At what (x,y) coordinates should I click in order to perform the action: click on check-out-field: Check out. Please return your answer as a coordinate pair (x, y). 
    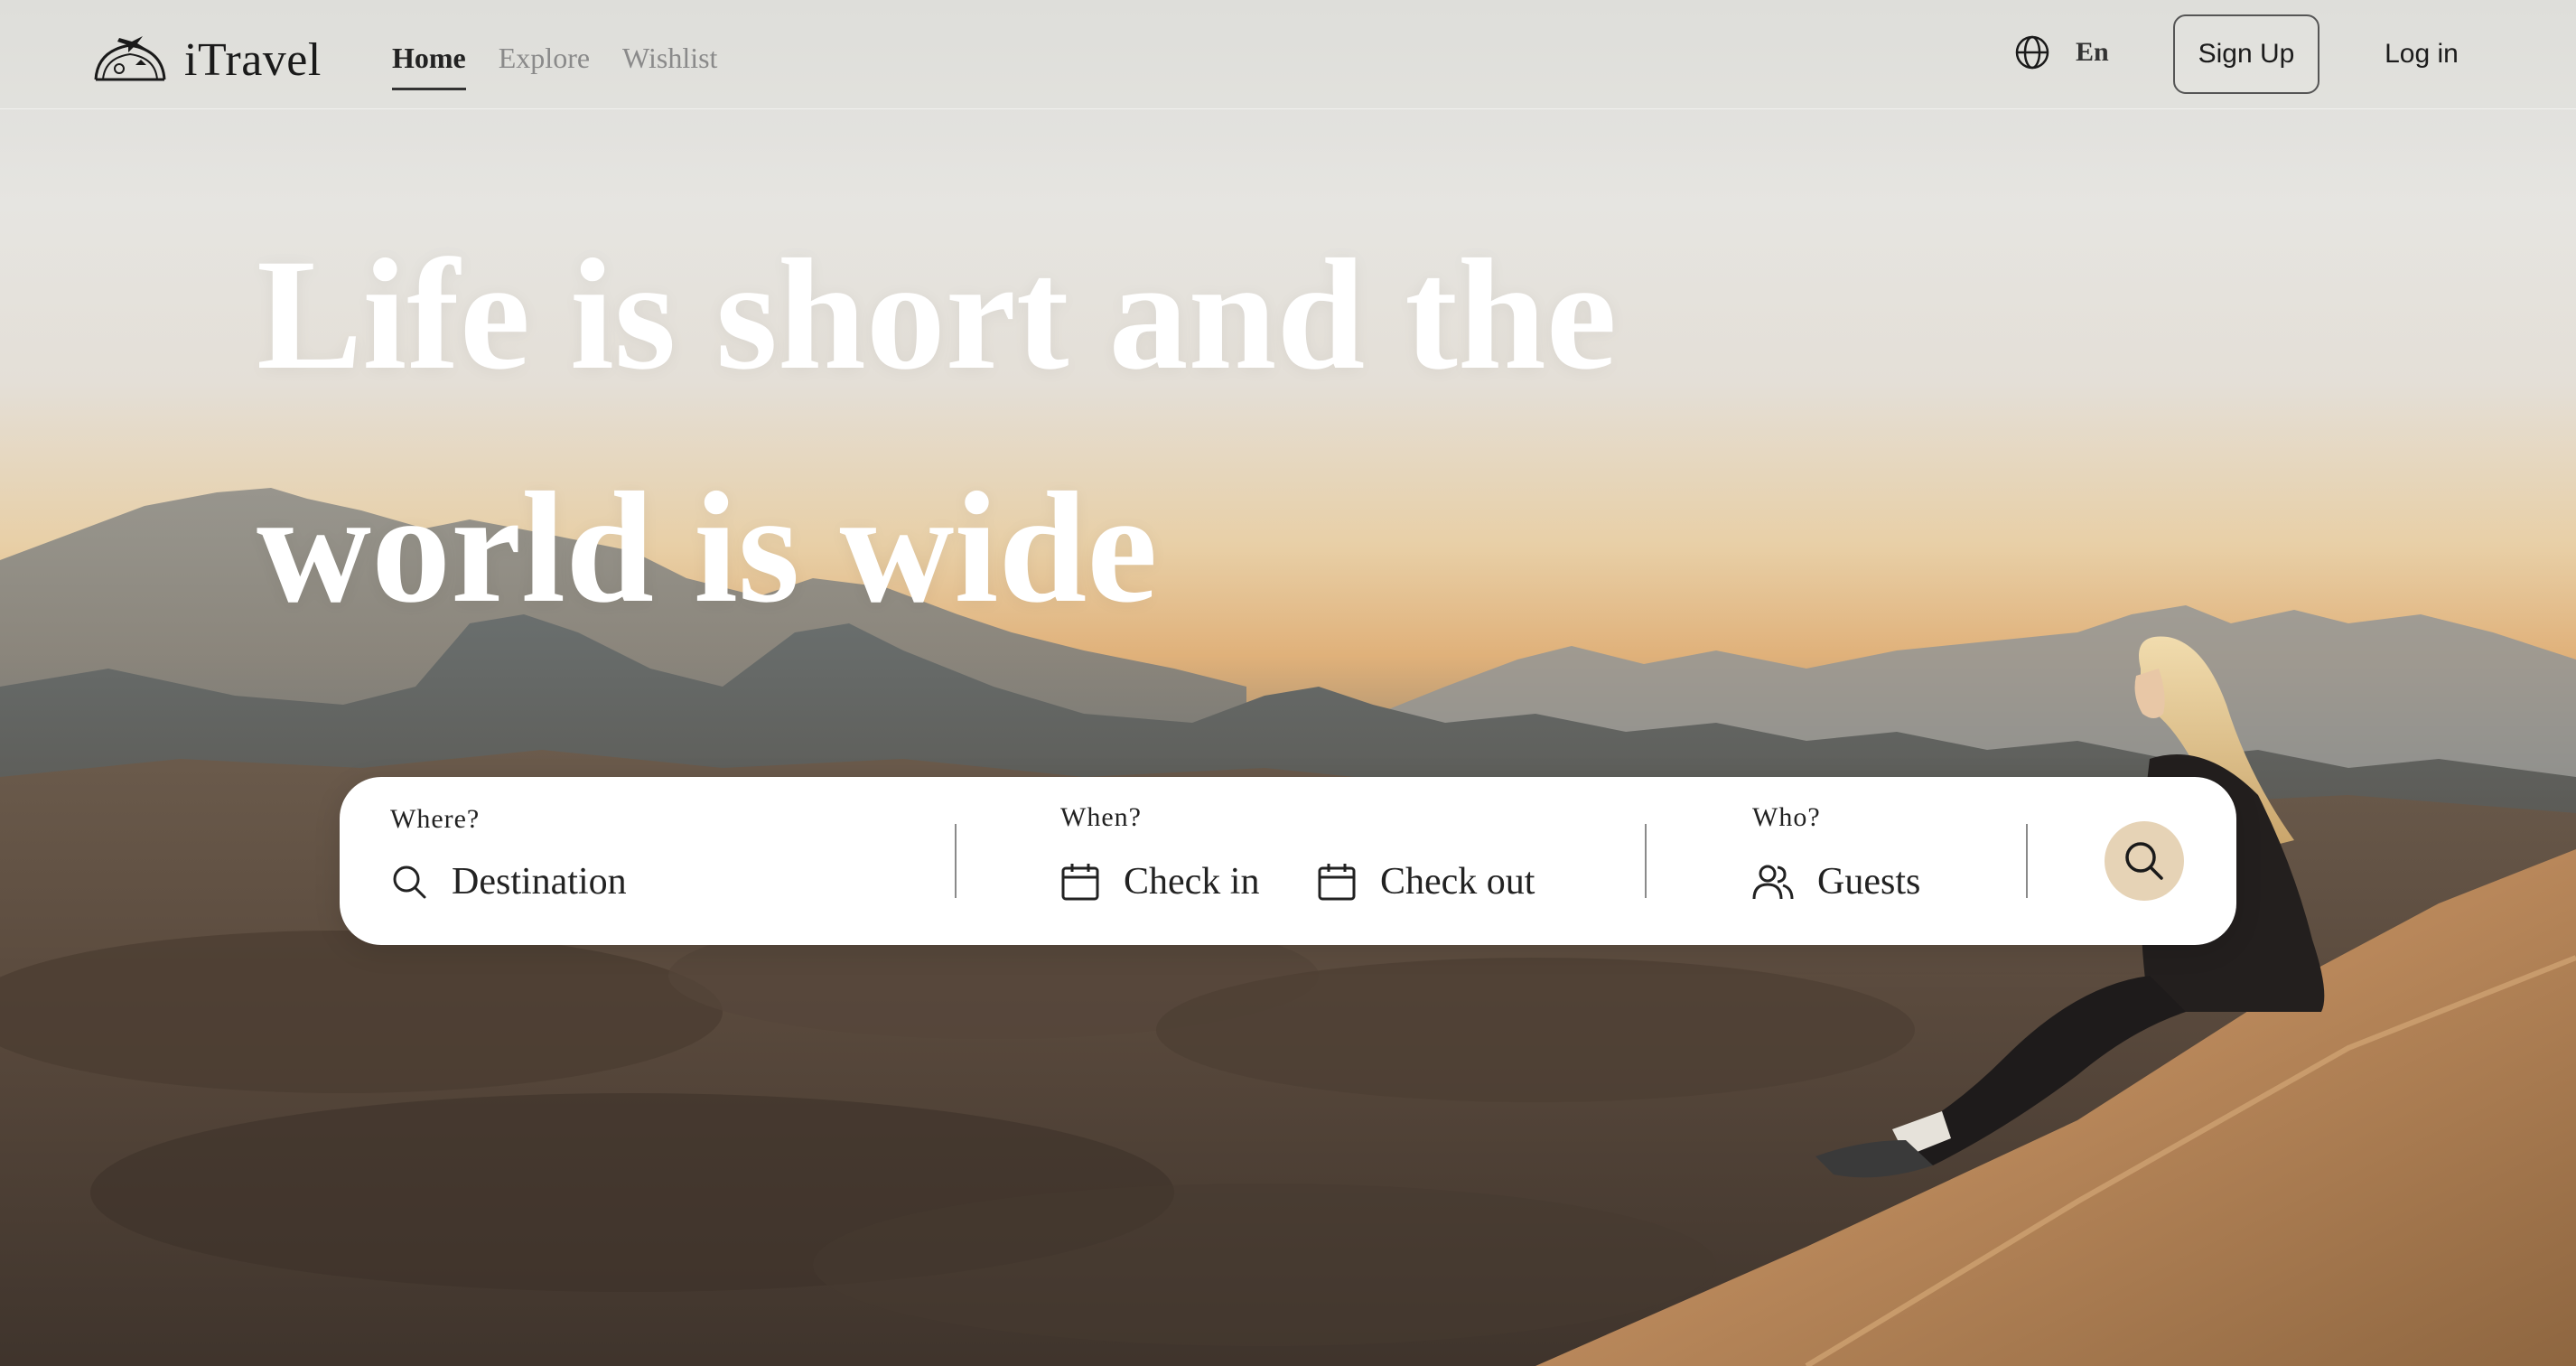
    Looking at the image, I should click on (1426, 881).